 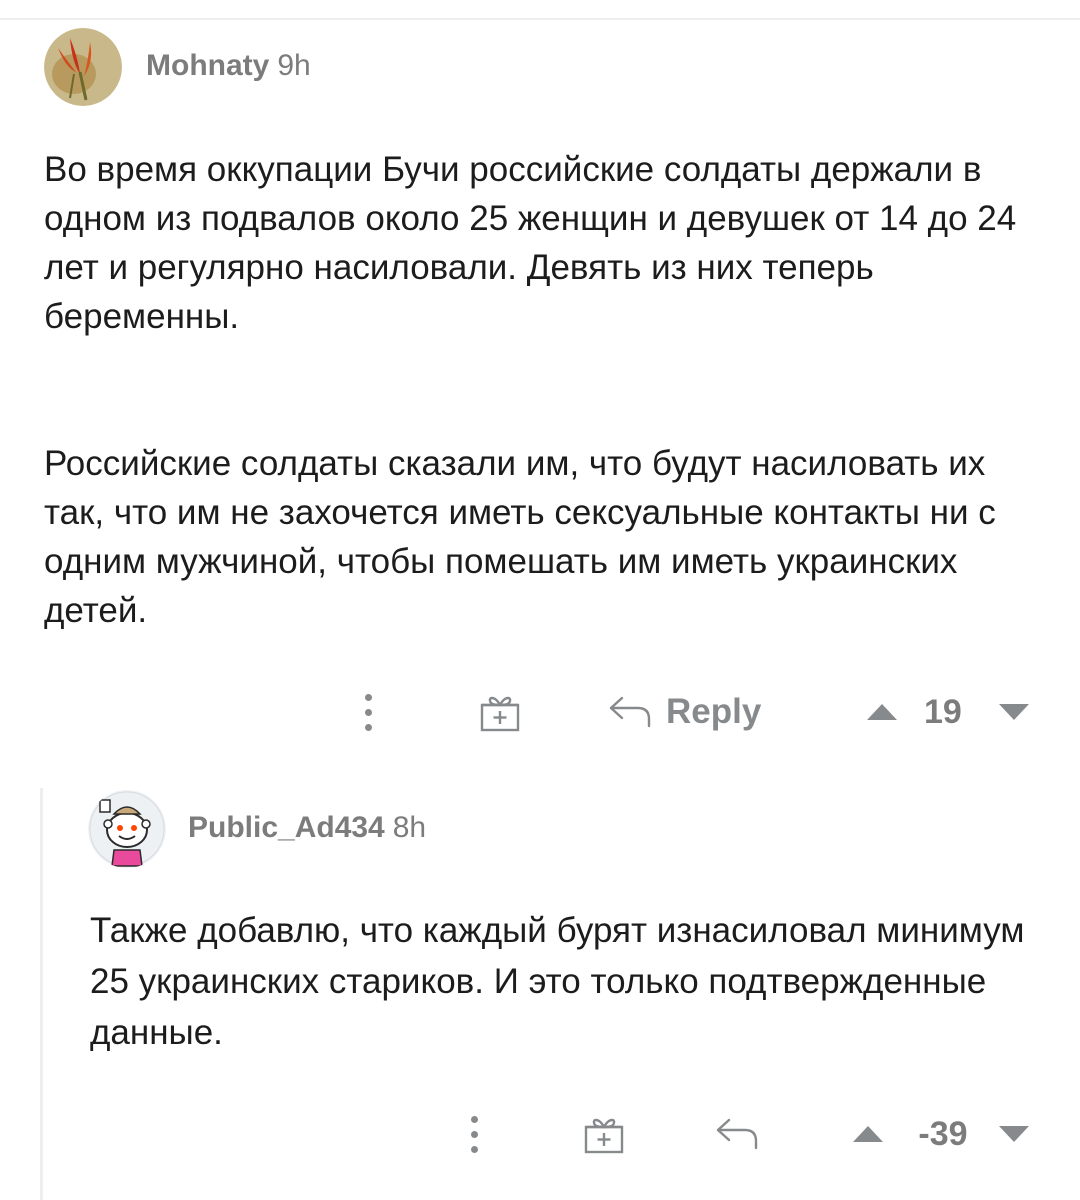 I want to click on username: Mohnaty, so click(x=207, y=65).